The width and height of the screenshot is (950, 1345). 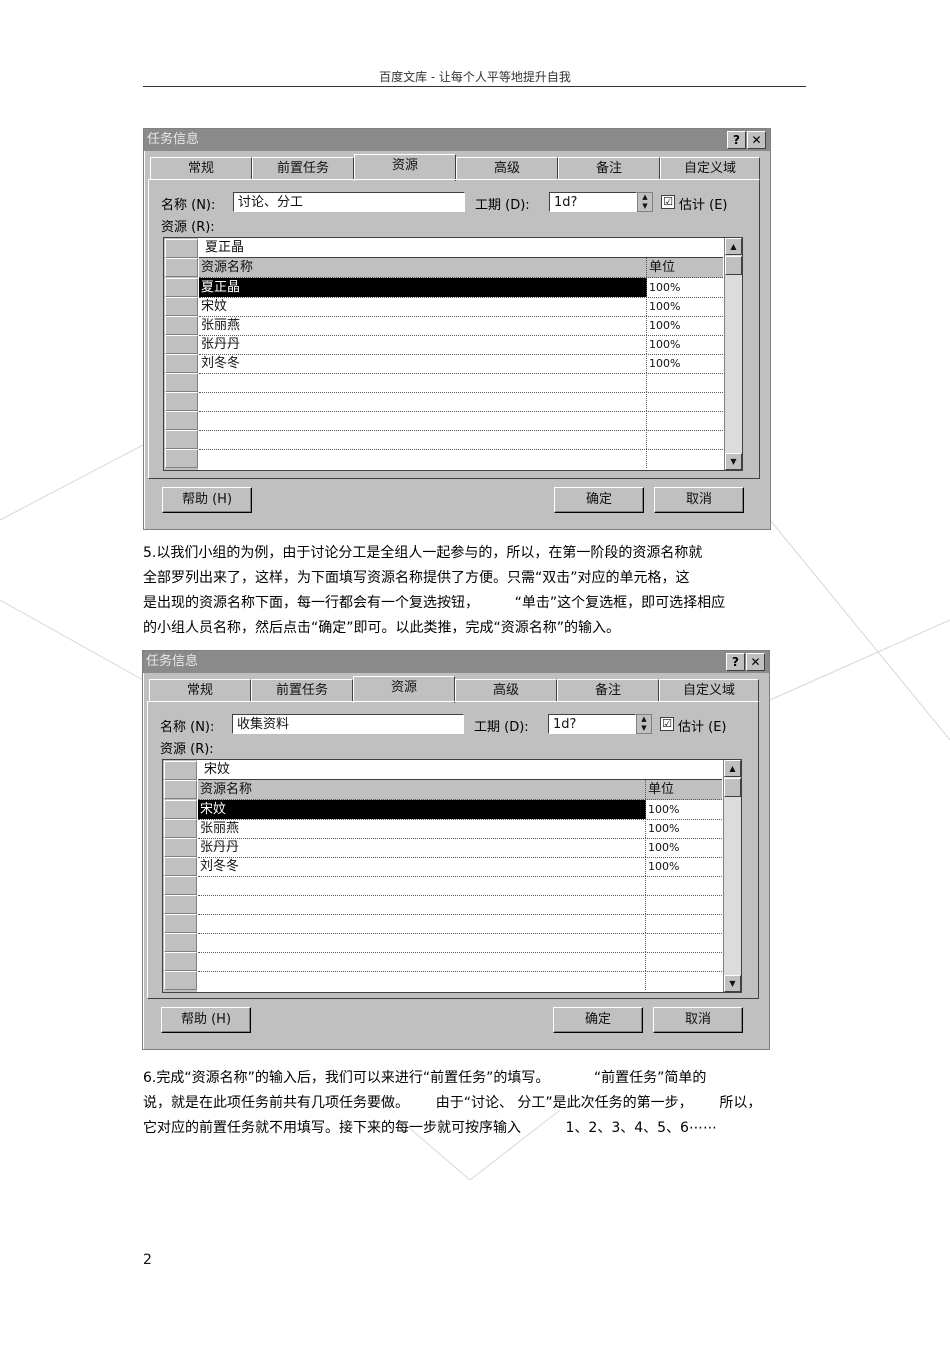 I want to click on tab-advanced: 高级, so click(x=507, y=168).